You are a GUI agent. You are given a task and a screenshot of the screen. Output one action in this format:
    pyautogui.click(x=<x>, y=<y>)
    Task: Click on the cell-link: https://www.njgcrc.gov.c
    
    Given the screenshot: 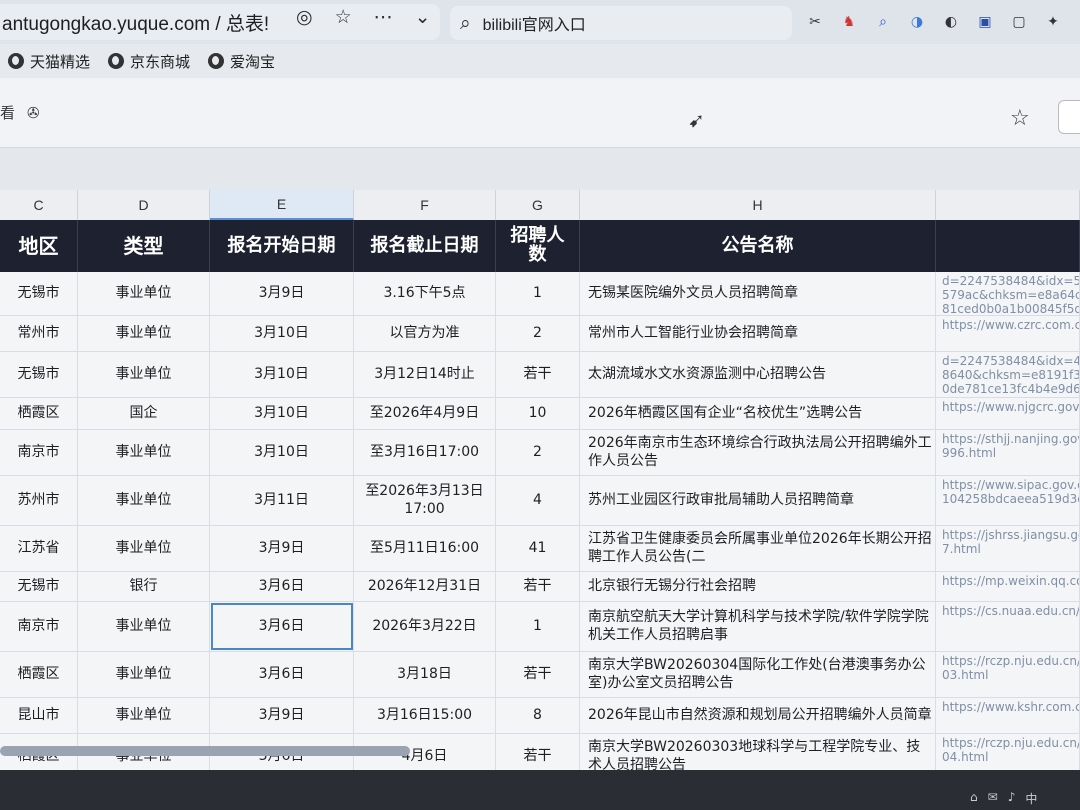 What is the action you would take?
    pyautogui.click(x=1008, y=413)
    